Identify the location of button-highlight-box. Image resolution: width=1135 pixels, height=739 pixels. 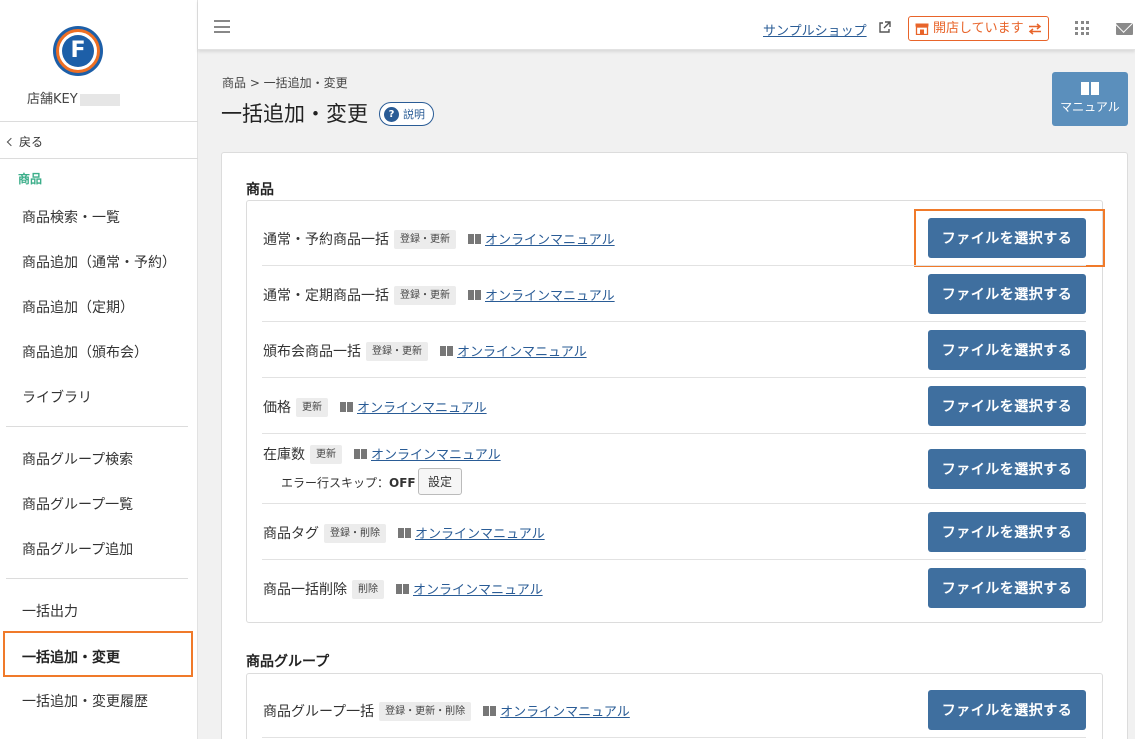
(1009, 238).